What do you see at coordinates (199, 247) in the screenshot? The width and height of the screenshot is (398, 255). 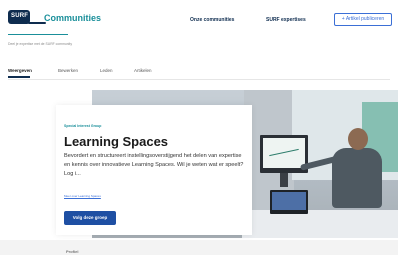 I see `bottom-section: Profiel` at bounding box center [199, 247].